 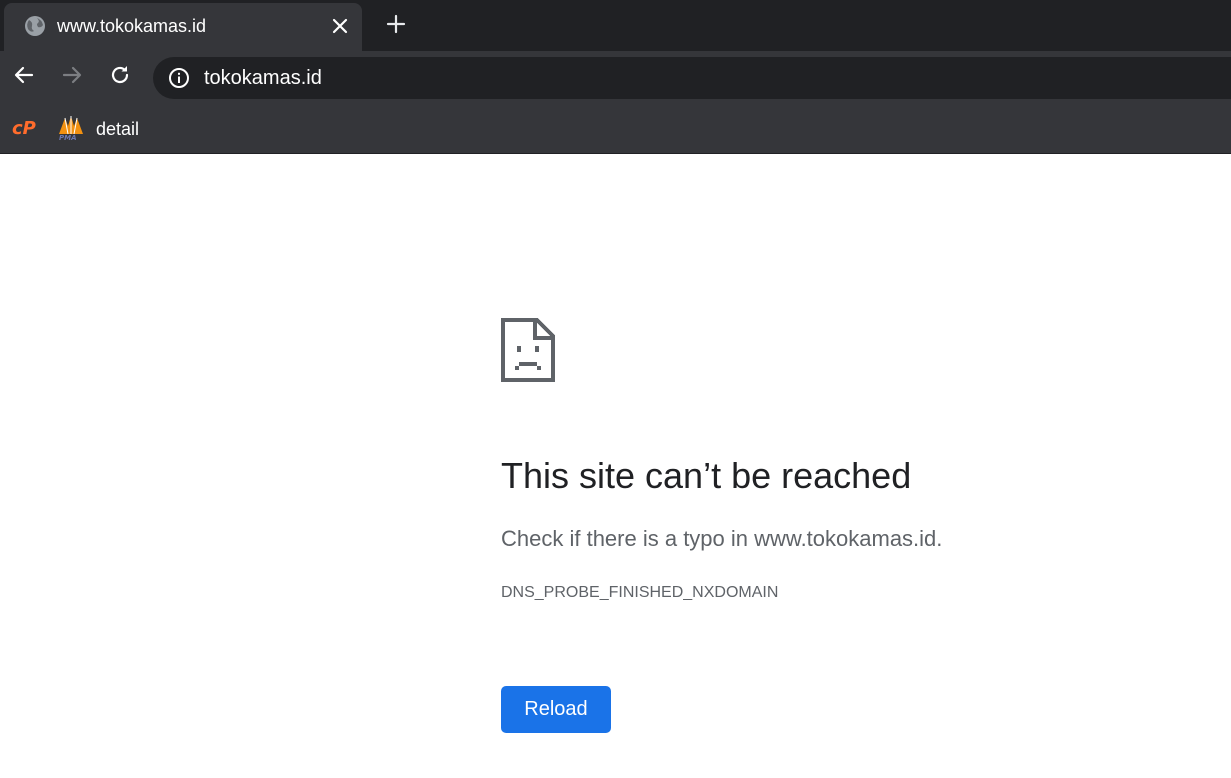 I want to click on bookmark-cpanel: cP, so click(x=25, y=129).